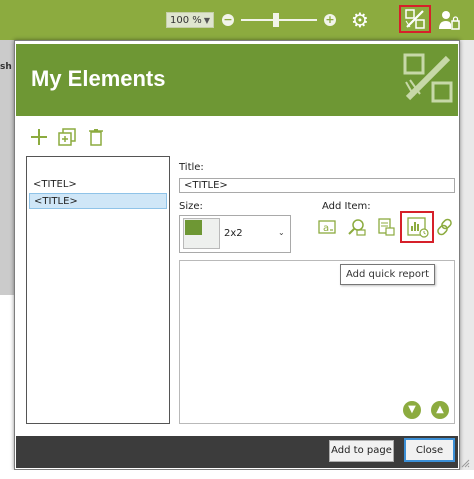  What do you see at coordinates (186, 20) in the screenshot?
I see `zoom-value: 100 %` at bounding box center [186, 20].